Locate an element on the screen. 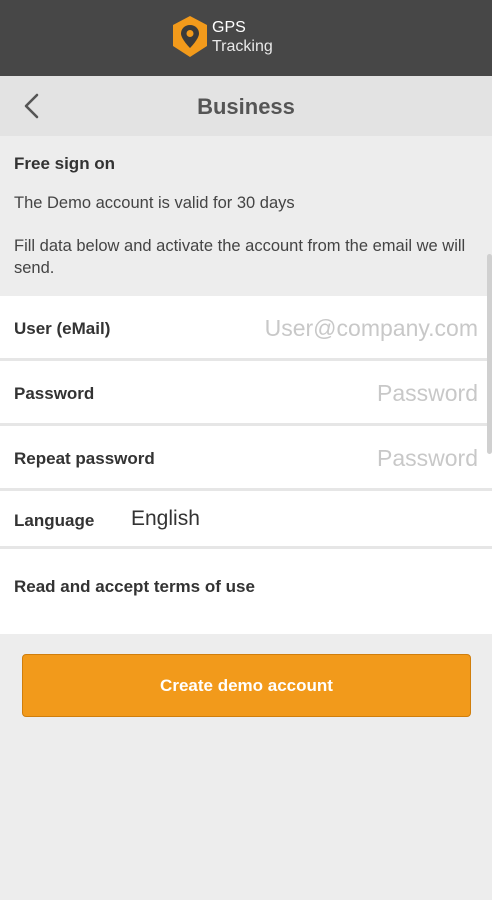 The image size is (492, 900). repeat-password-label: Repeat password is located at coordinates (84, 458).